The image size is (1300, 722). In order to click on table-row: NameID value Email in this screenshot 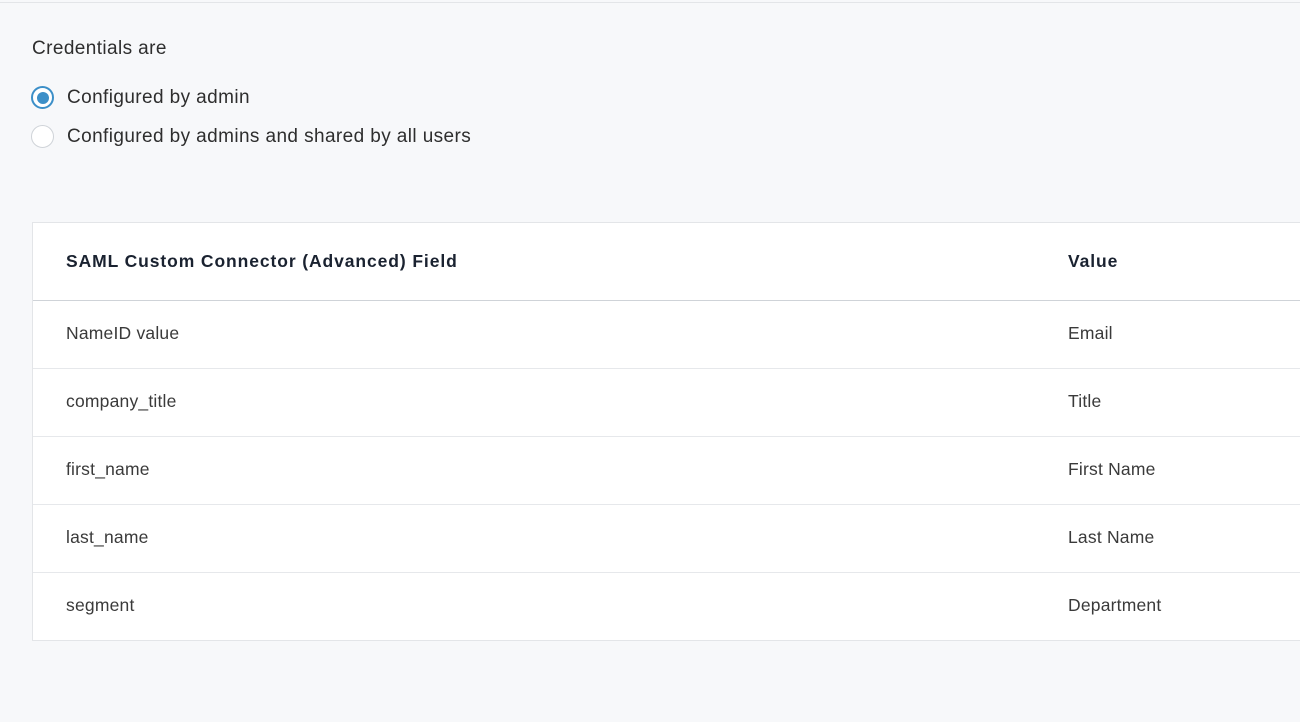, I will do `click(666, 335)`.